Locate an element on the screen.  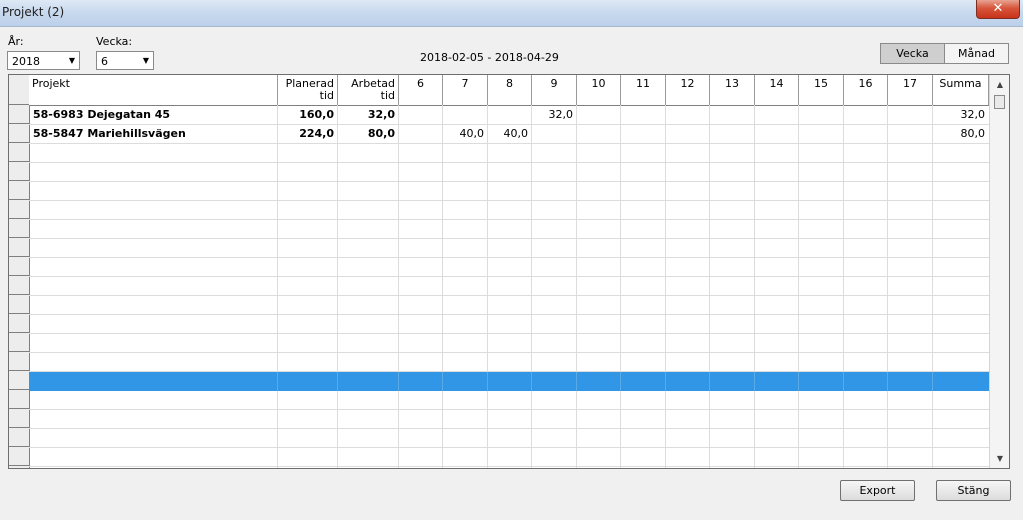
week-dropdown: 6 ▼ is located at coordinates (125, 60).